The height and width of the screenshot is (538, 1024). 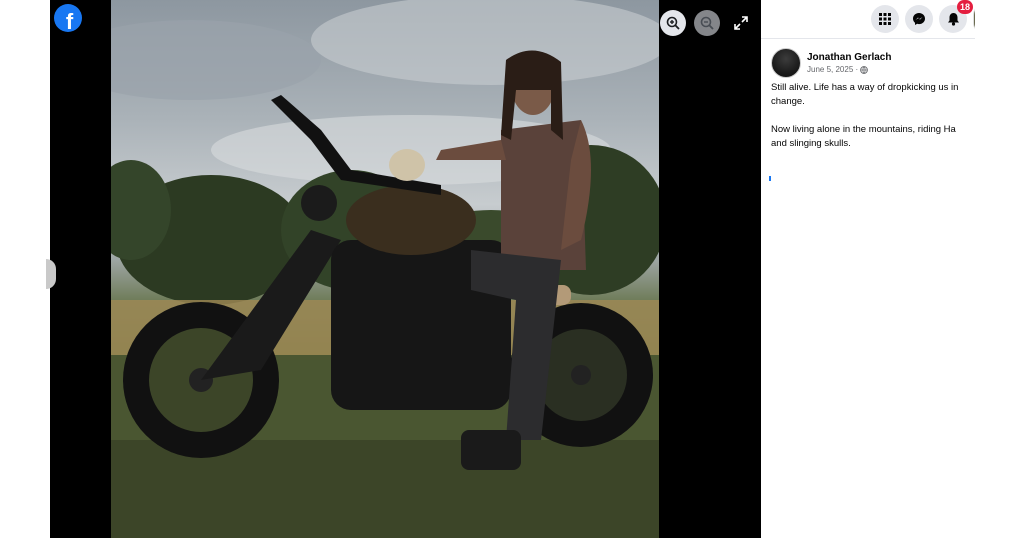 I want to click on notifications-button: 18, so click(x=956, y=16).